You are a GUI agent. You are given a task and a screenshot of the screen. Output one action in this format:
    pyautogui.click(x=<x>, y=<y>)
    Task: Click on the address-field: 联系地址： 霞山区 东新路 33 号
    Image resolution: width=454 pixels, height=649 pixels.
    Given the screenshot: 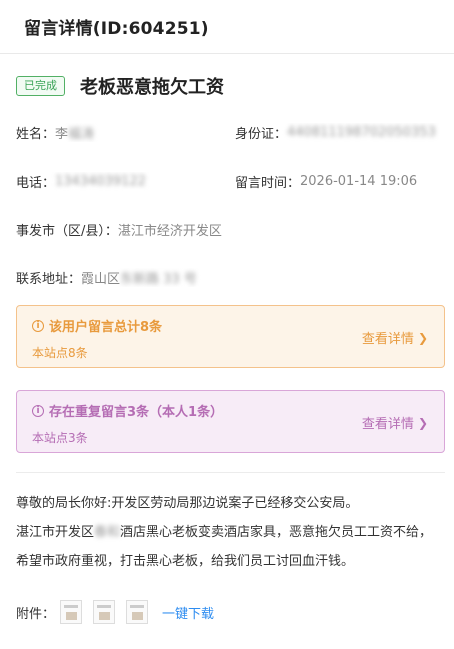 What is the action you would take?
    pyautogui.click(x=230, y=277)
    